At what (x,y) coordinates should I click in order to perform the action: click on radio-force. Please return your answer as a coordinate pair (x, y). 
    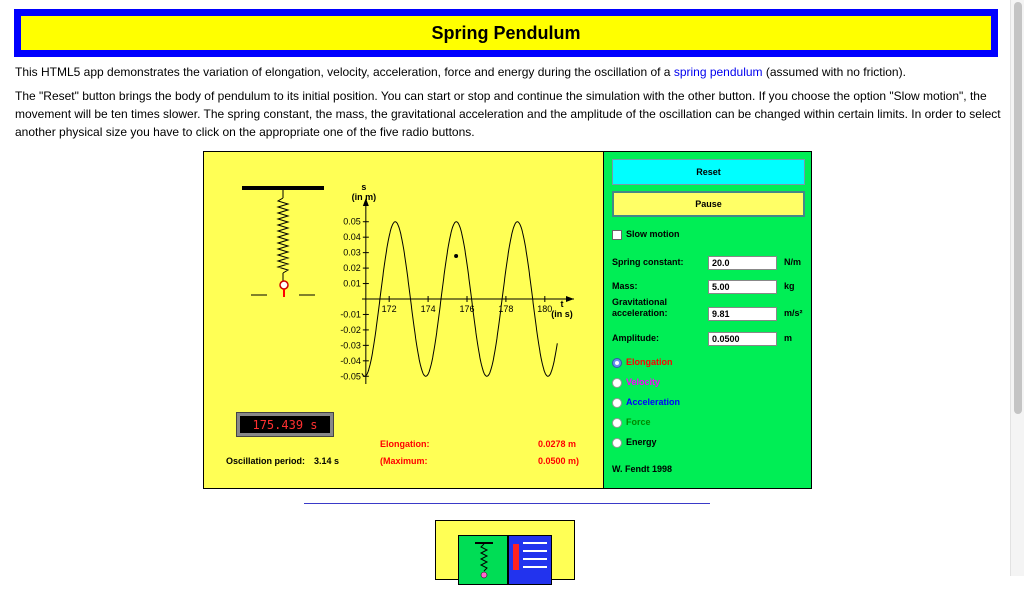
    Looking at the image, I should click on (617, 423).